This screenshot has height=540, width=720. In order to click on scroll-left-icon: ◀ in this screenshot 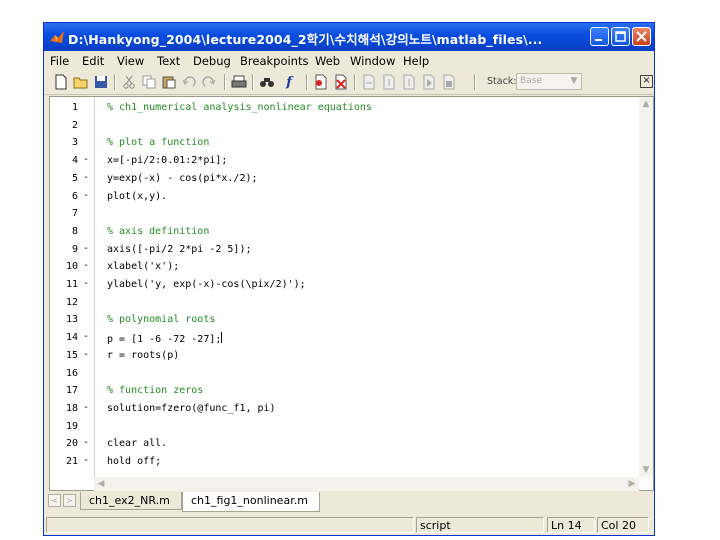, I will do `click(101, 484)`.